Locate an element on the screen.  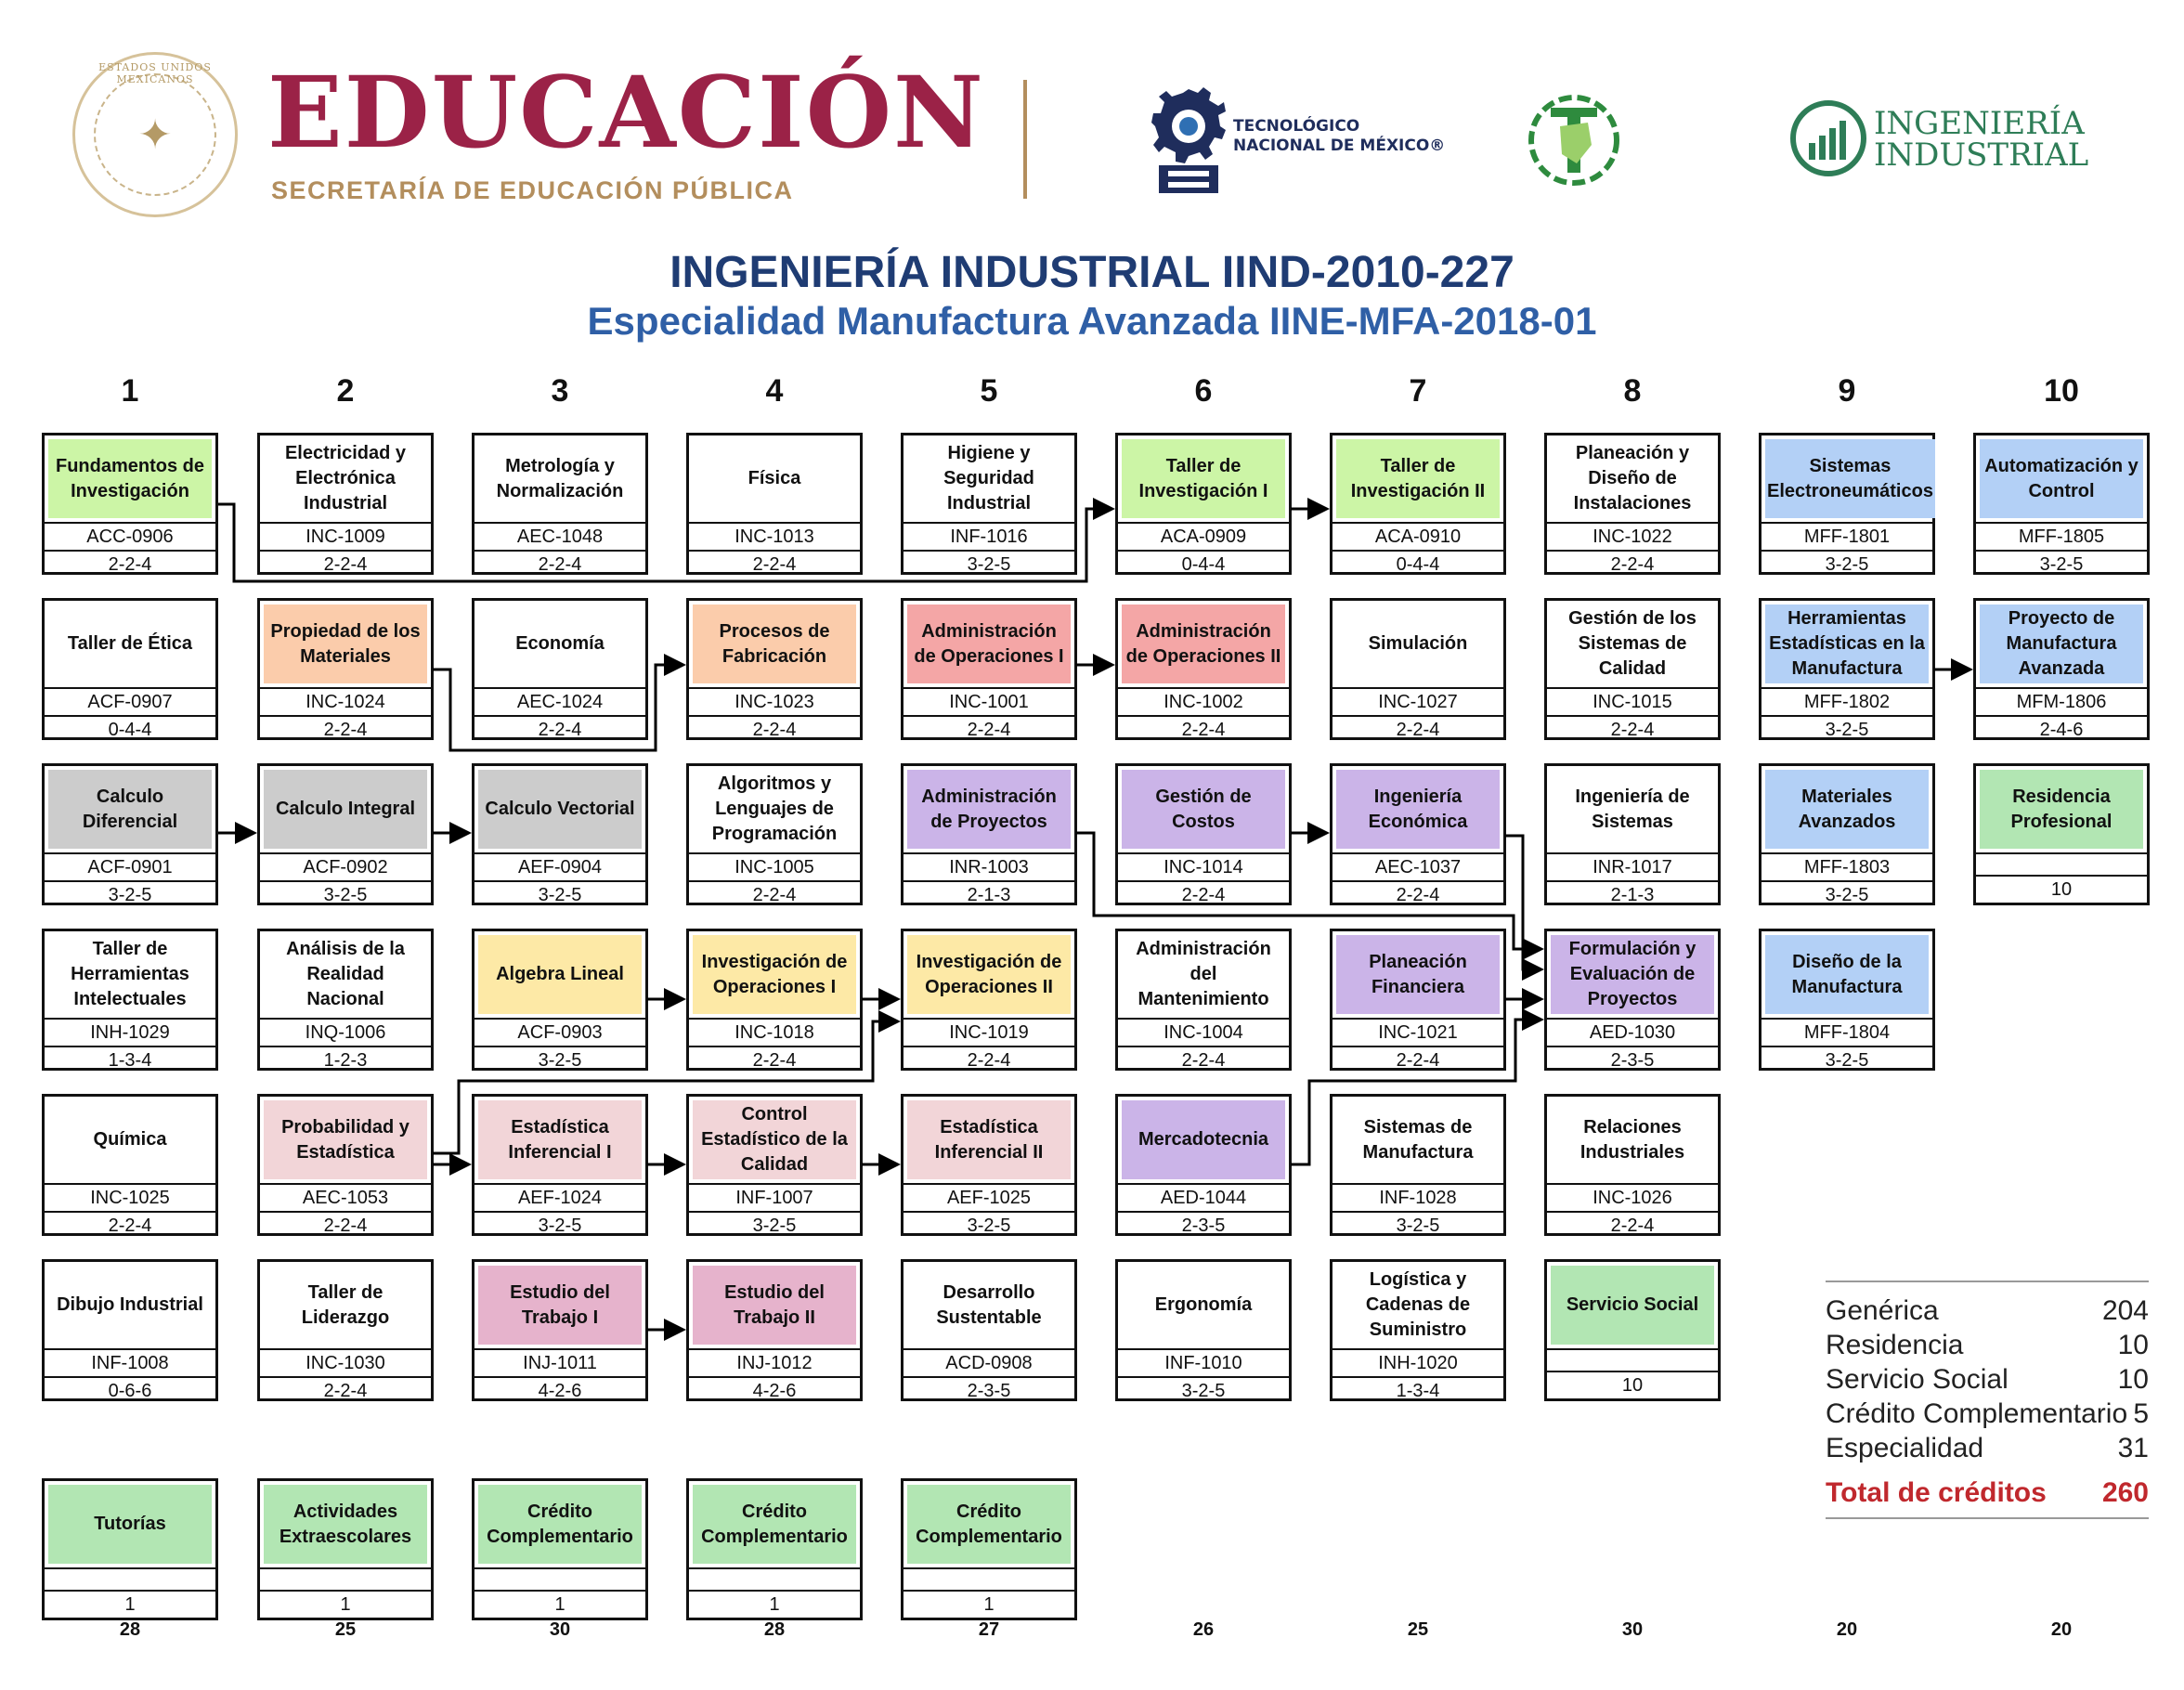
summary-total: Total de créditos 260 is located at coordinates (1987, 1493).